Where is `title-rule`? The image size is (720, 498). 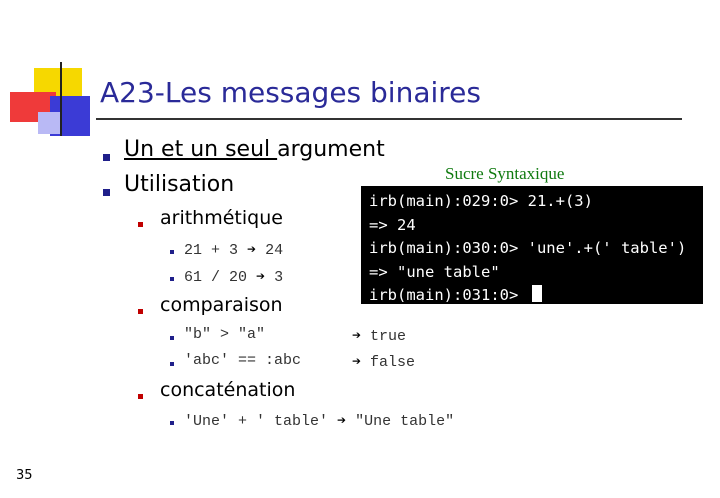
title-rule is located at coordinates (389, 119).